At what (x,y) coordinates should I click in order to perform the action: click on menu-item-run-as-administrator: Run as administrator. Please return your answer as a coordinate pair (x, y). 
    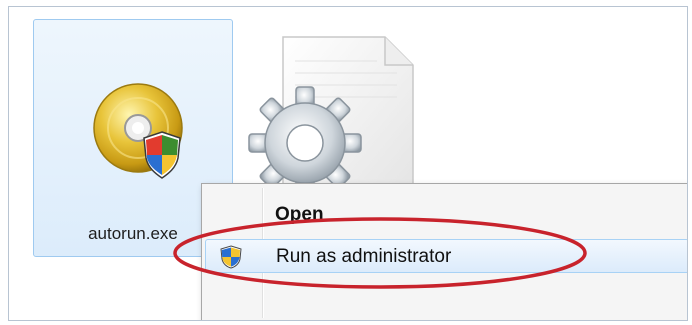
    Looking at the image, I should click on (446, 256).